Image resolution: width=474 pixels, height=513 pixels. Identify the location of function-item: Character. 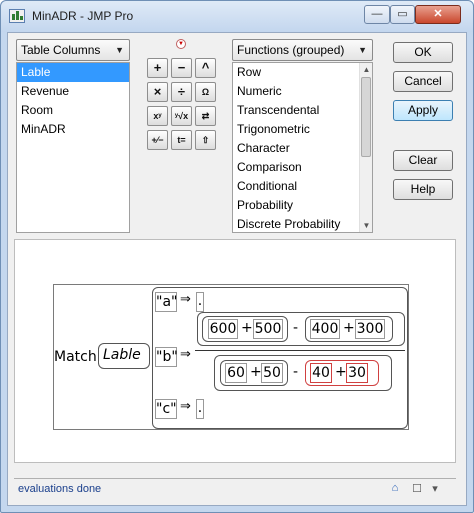
(302, 148).